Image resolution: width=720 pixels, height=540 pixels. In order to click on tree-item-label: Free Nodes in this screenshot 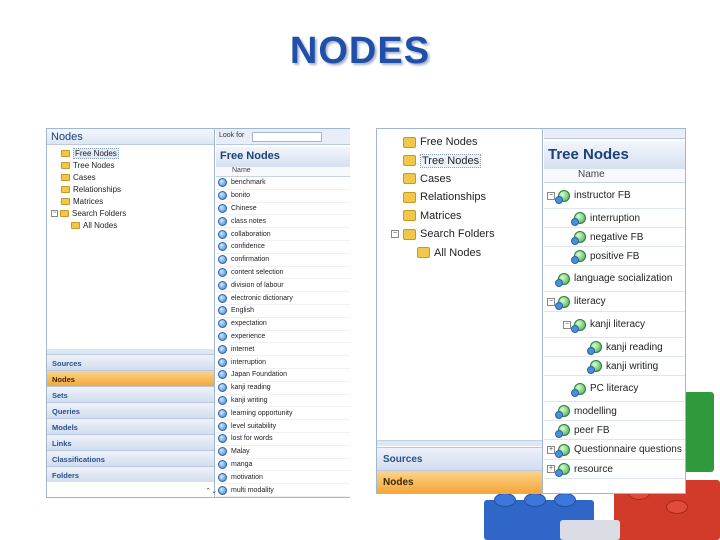, I will do `click(449, 142)`.